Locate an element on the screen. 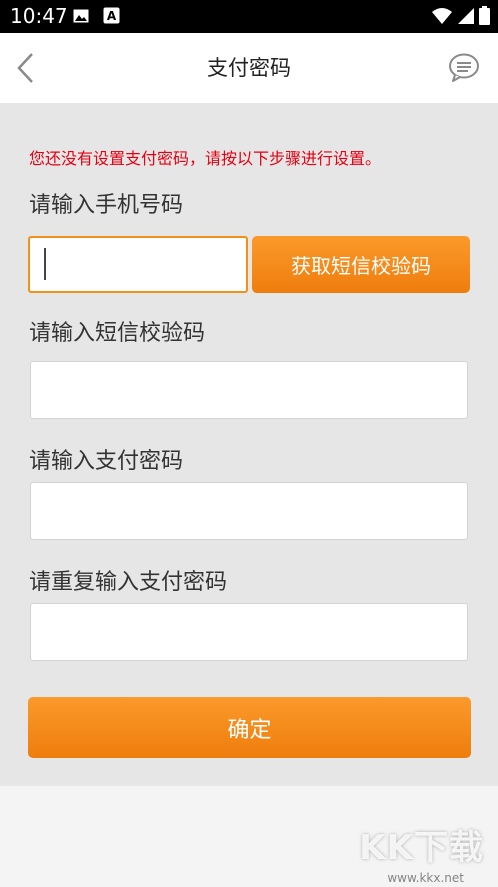 Image resolution: width=498 pixels, height=887 pixels. phone-label: 请输入手机号码 is located at coordinates (106, 205).